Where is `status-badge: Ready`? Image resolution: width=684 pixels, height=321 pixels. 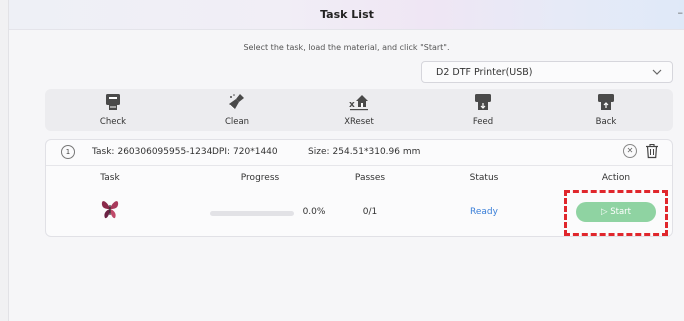
status-badge: Ready is located at coordinates (484, 212).